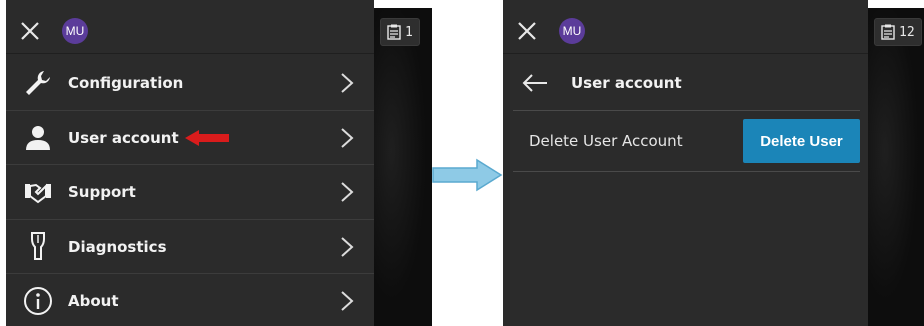  I want to click on menu-item-support: Support, so click(190, 192).